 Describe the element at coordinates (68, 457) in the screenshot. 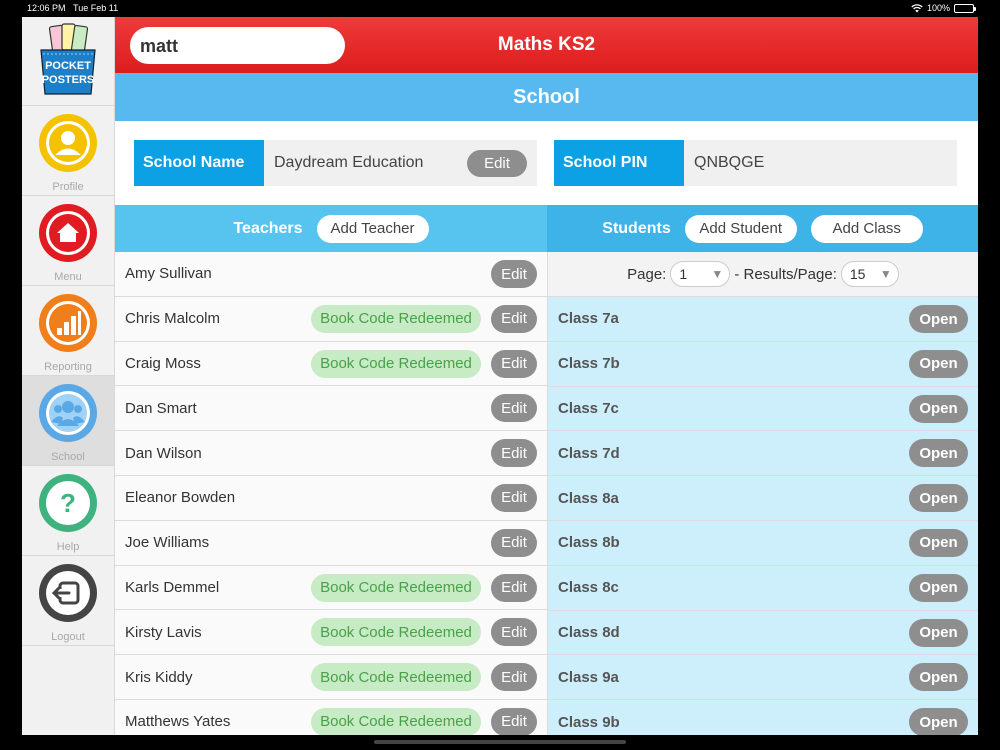

I see `sidebar-item-label: School` at that location.